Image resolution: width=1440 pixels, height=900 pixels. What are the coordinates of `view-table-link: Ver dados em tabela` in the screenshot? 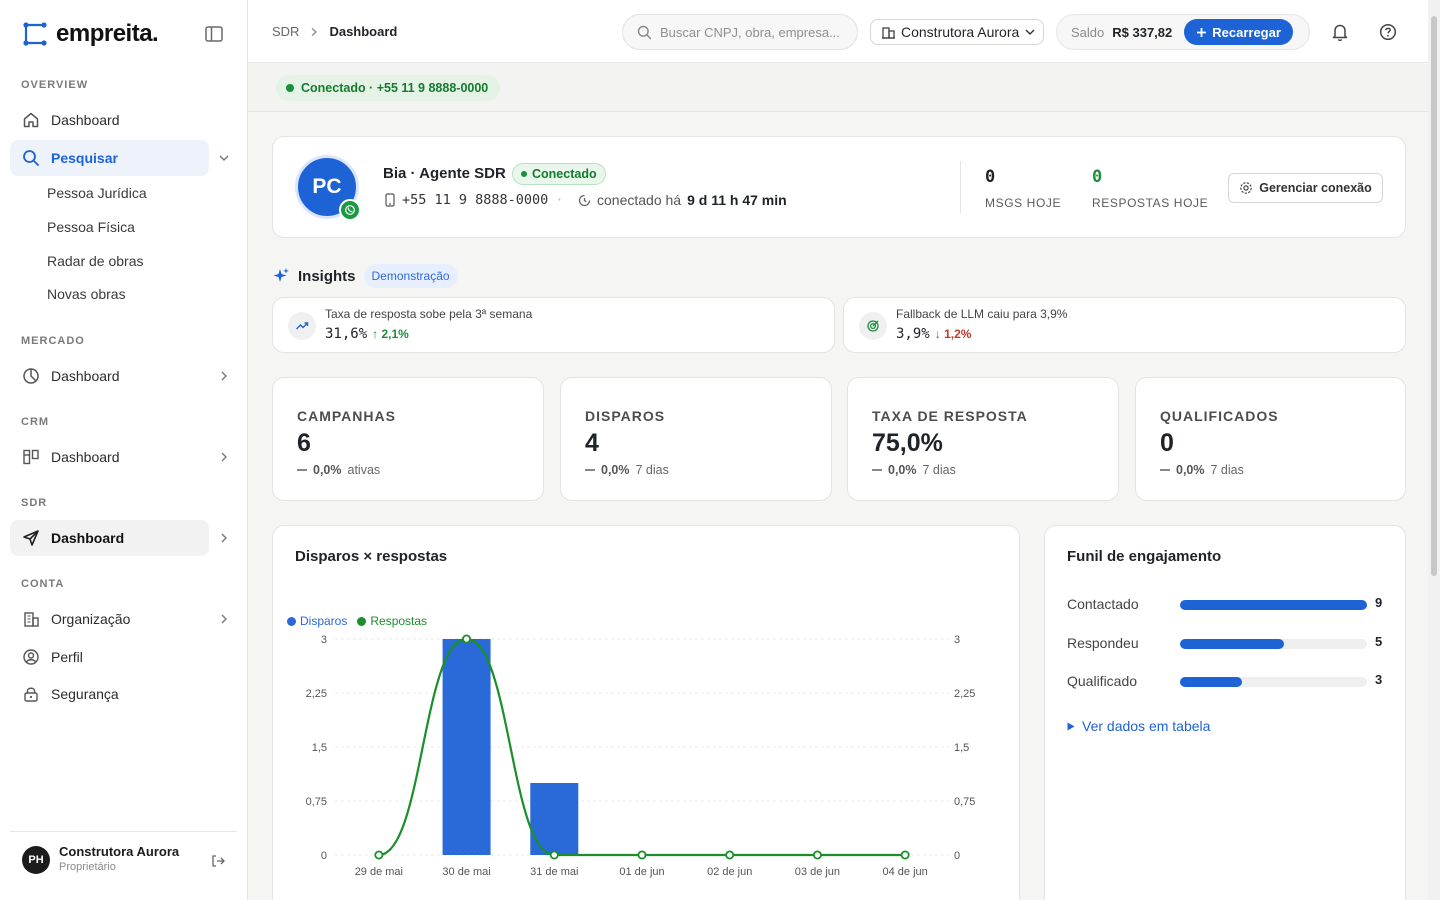 It's located at (1138, 726).